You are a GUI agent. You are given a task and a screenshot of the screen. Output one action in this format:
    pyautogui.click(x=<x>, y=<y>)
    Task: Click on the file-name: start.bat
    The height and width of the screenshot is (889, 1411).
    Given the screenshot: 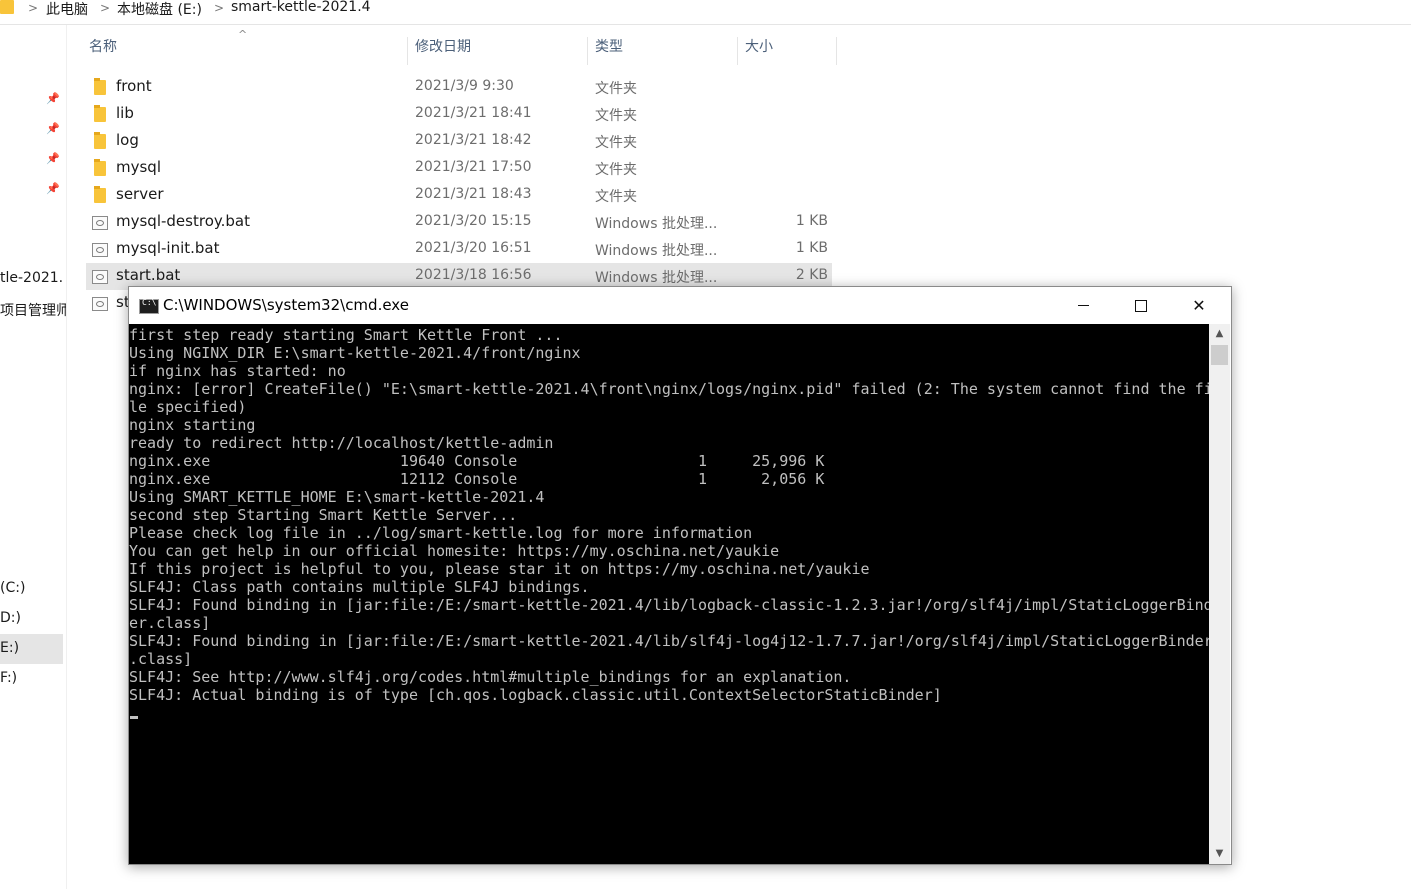 What is the action you would take?
    pyautogui.click(x=148, y=275)
    